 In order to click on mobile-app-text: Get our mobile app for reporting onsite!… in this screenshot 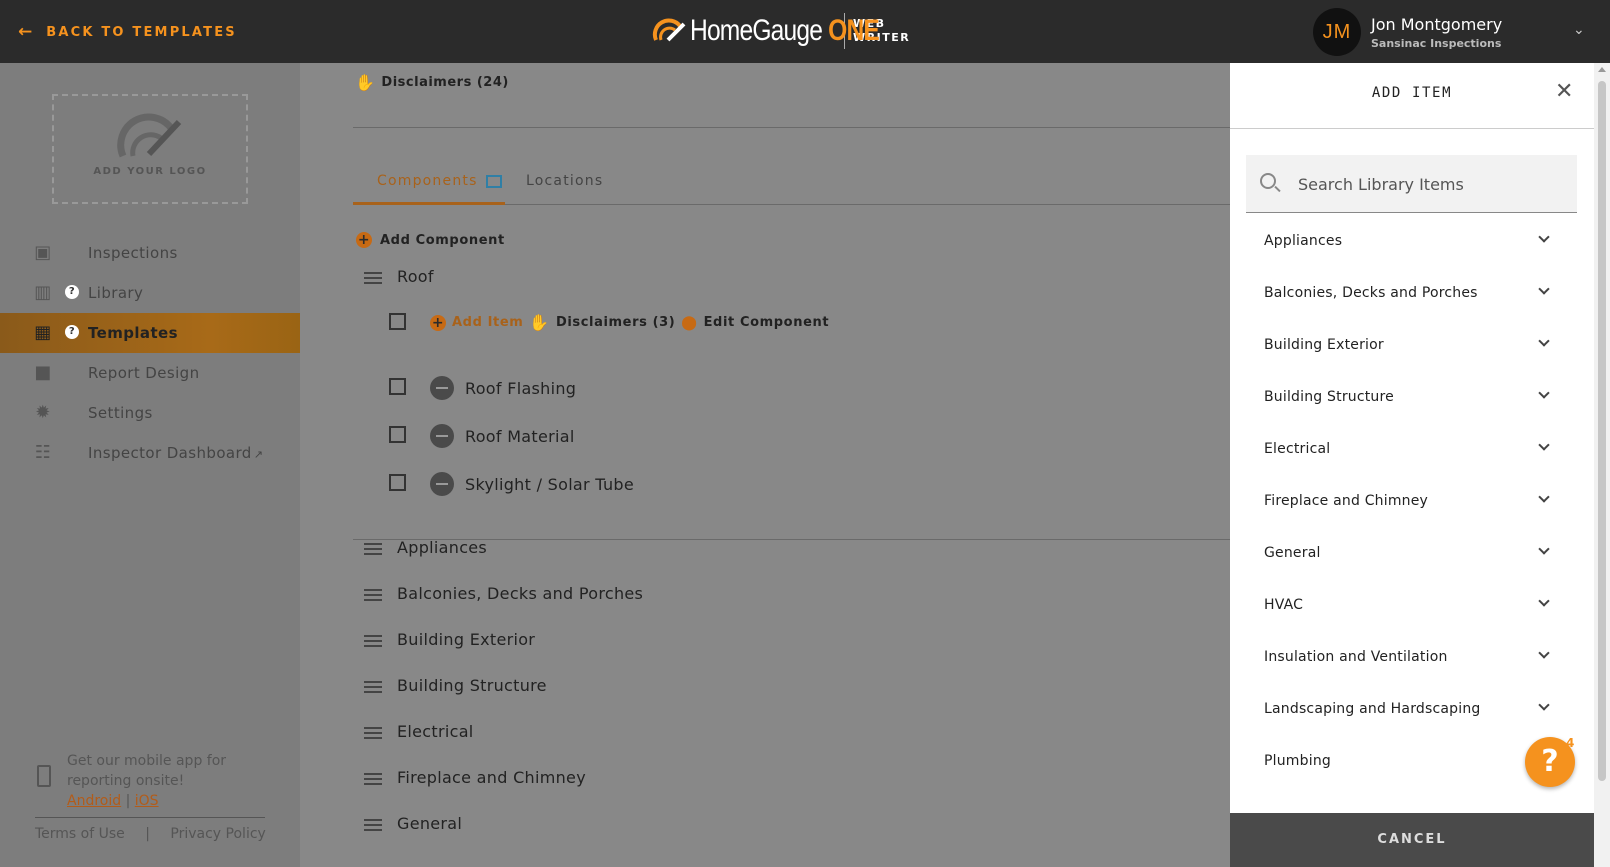, I will do `click(147, 781)`.